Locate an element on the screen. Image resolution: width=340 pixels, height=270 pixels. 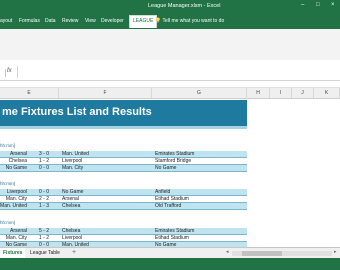
column-headers: E F G H I J K is located at coordinates (170, 93).